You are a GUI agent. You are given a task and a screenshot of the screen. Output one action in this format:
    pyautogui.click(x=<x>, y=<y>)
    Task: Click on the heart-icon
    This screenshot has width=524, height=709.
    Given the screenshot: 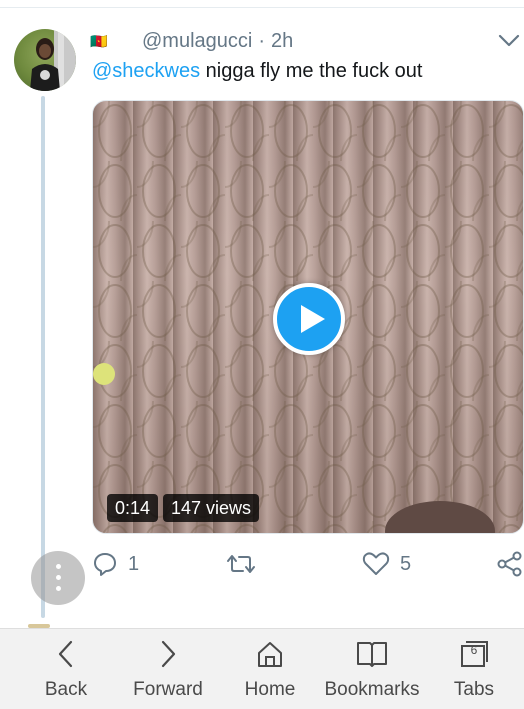 What is the action you would take?
    pyautogui.click(x=376, y=563)
    